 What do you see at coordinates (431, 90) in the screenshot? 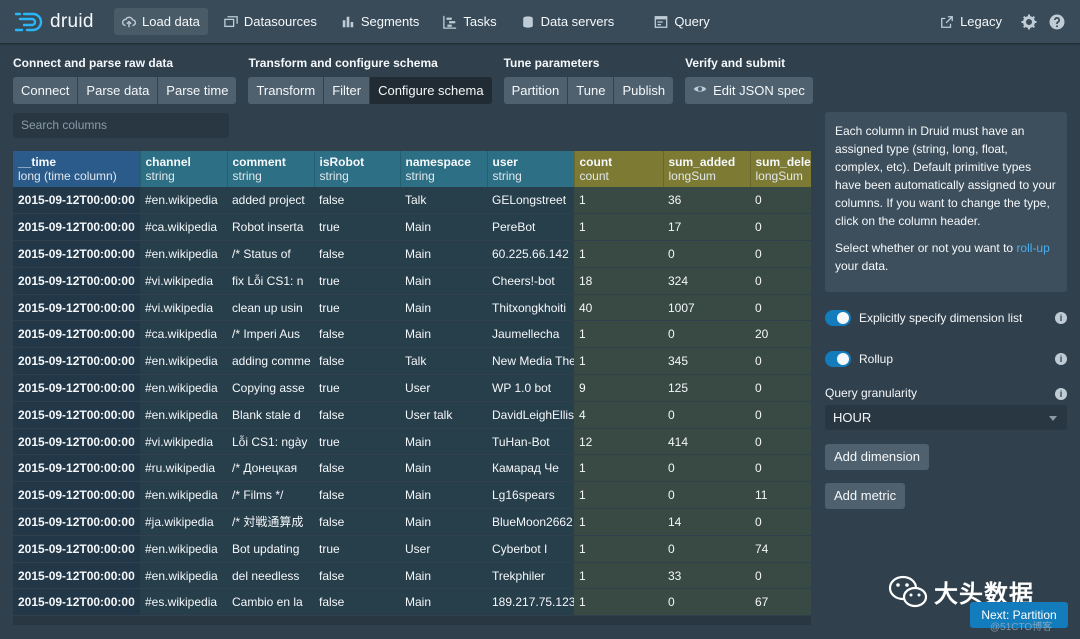
I see `step-configure-schema-button: Configure schema` at bounding box center [431, 90].